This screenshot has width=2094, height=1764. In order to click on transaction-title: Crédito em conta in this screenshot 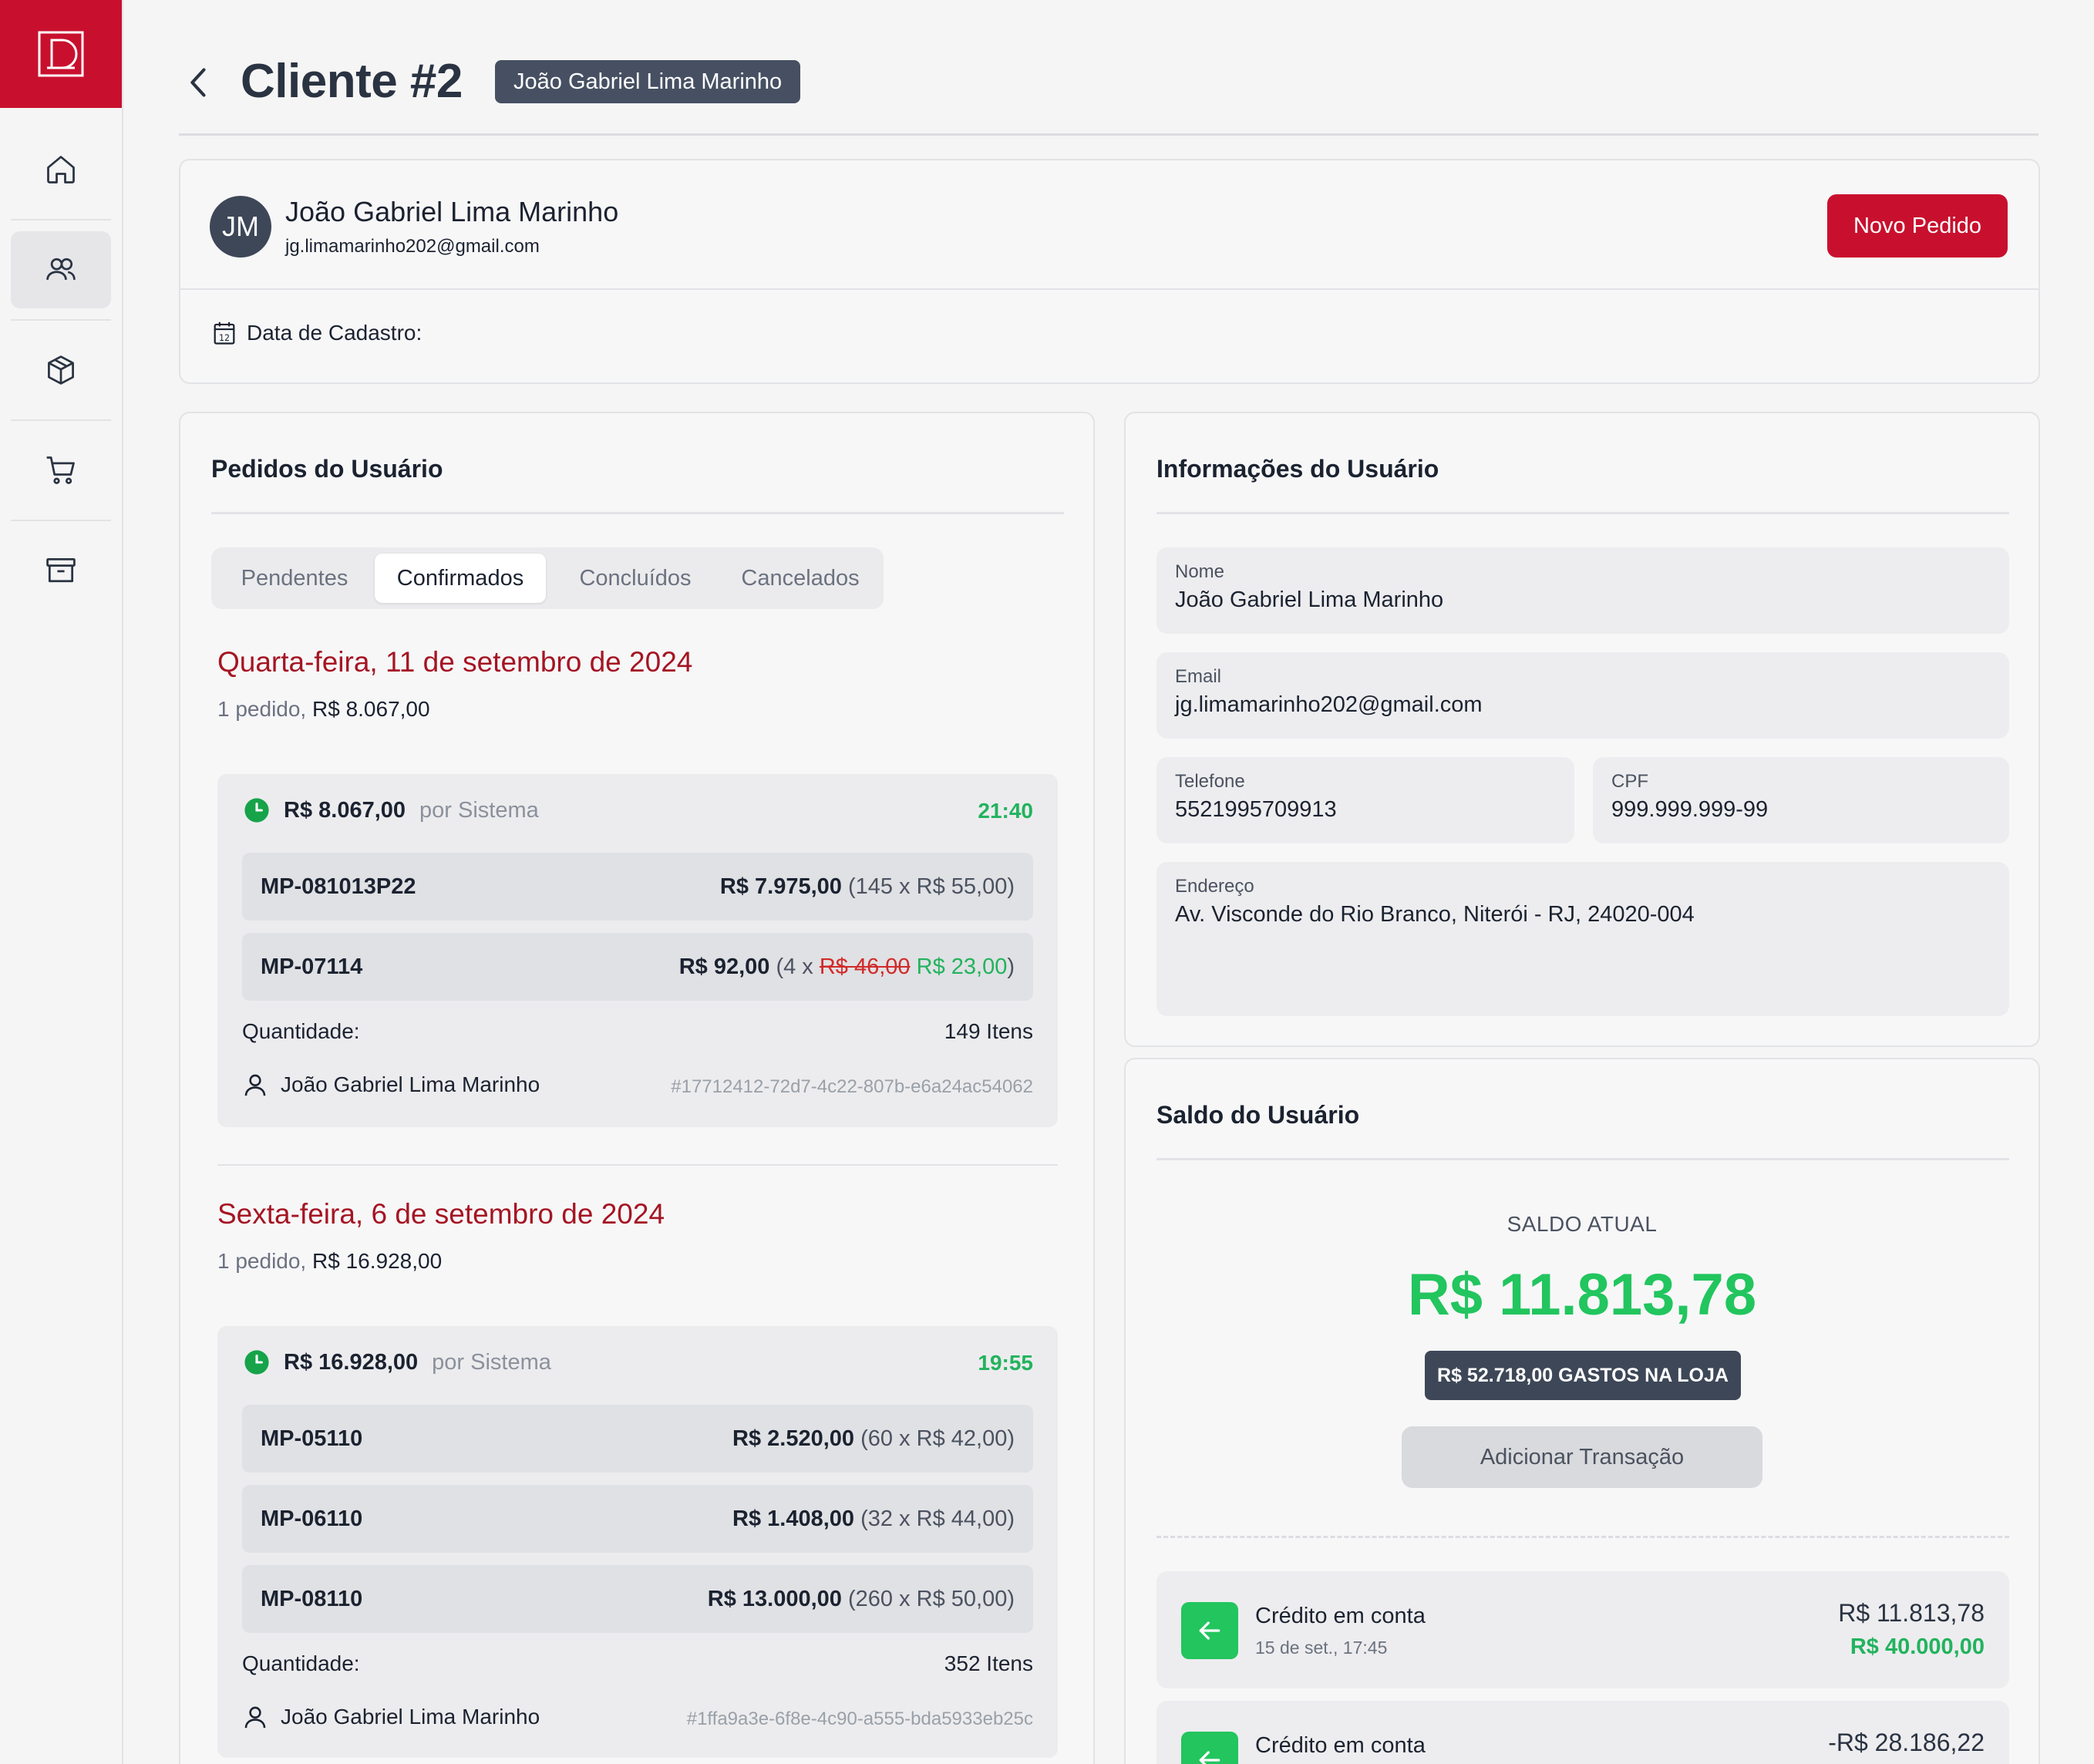, I will do `click(1340, 1745)`.